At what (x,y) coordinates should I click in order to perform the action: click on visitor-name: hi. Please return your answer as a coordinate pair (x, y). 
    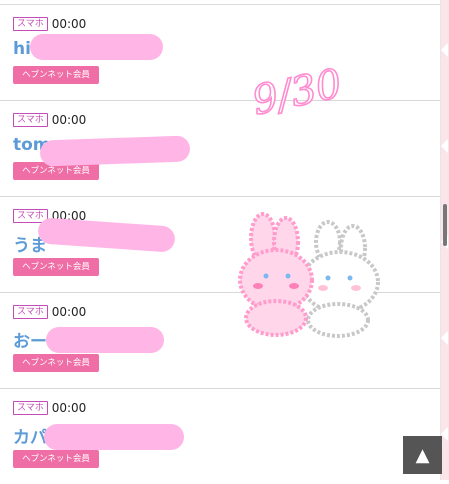
    Looking at the image, I should click on (22, 49).